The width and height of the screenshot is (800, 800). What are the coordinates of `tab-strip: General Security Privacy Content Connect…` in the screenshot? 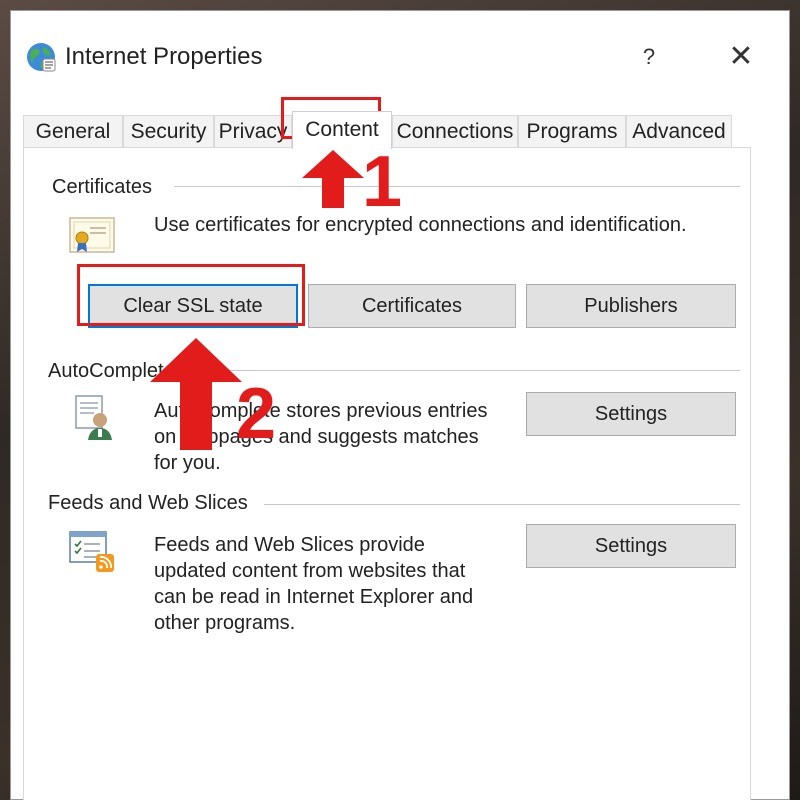 It's located at (403, 130).